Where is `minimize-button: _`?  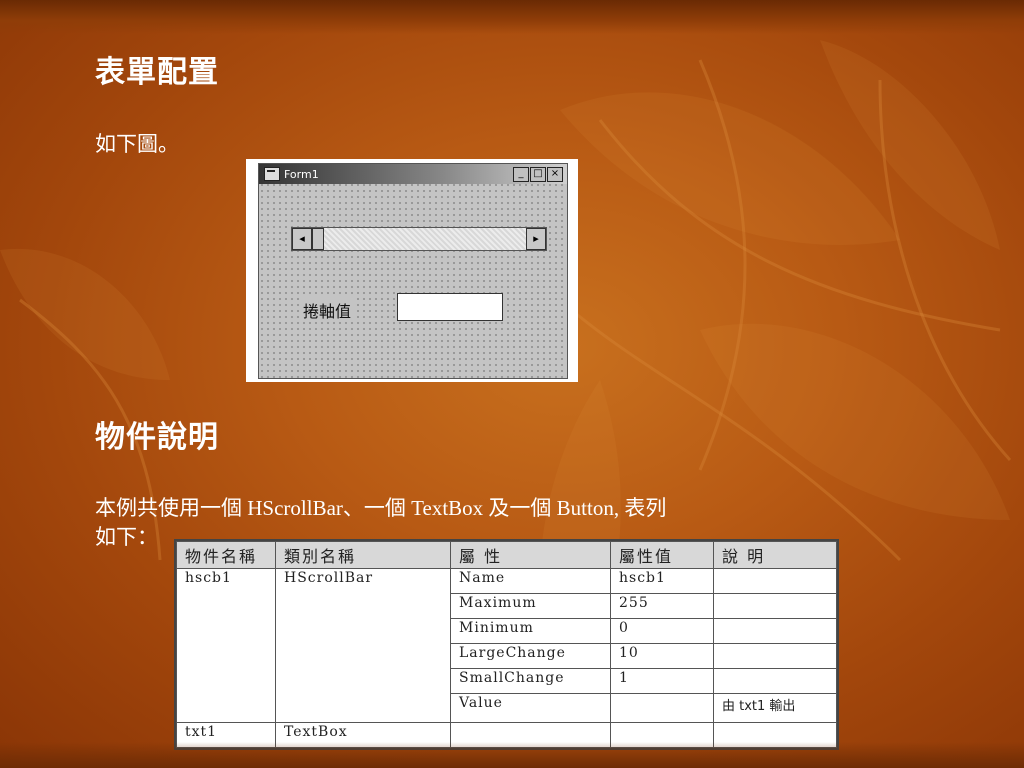 minimize-button: _ is located at coordinates (521, 174).